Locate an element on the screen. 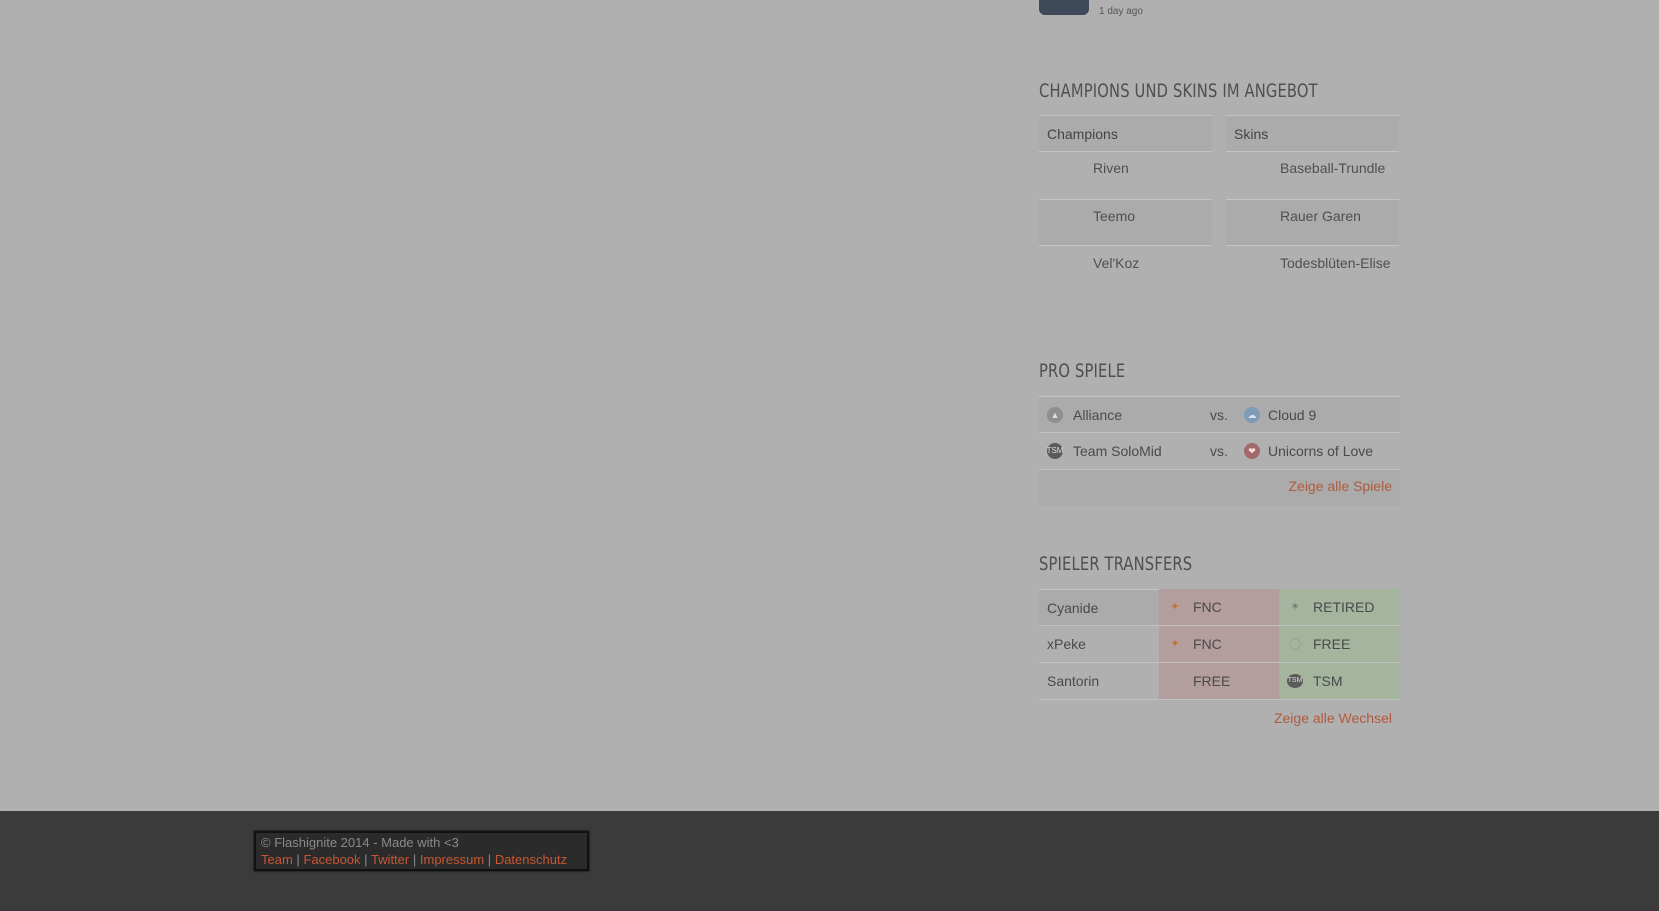  page-footer is located at coordinates (829, 861).